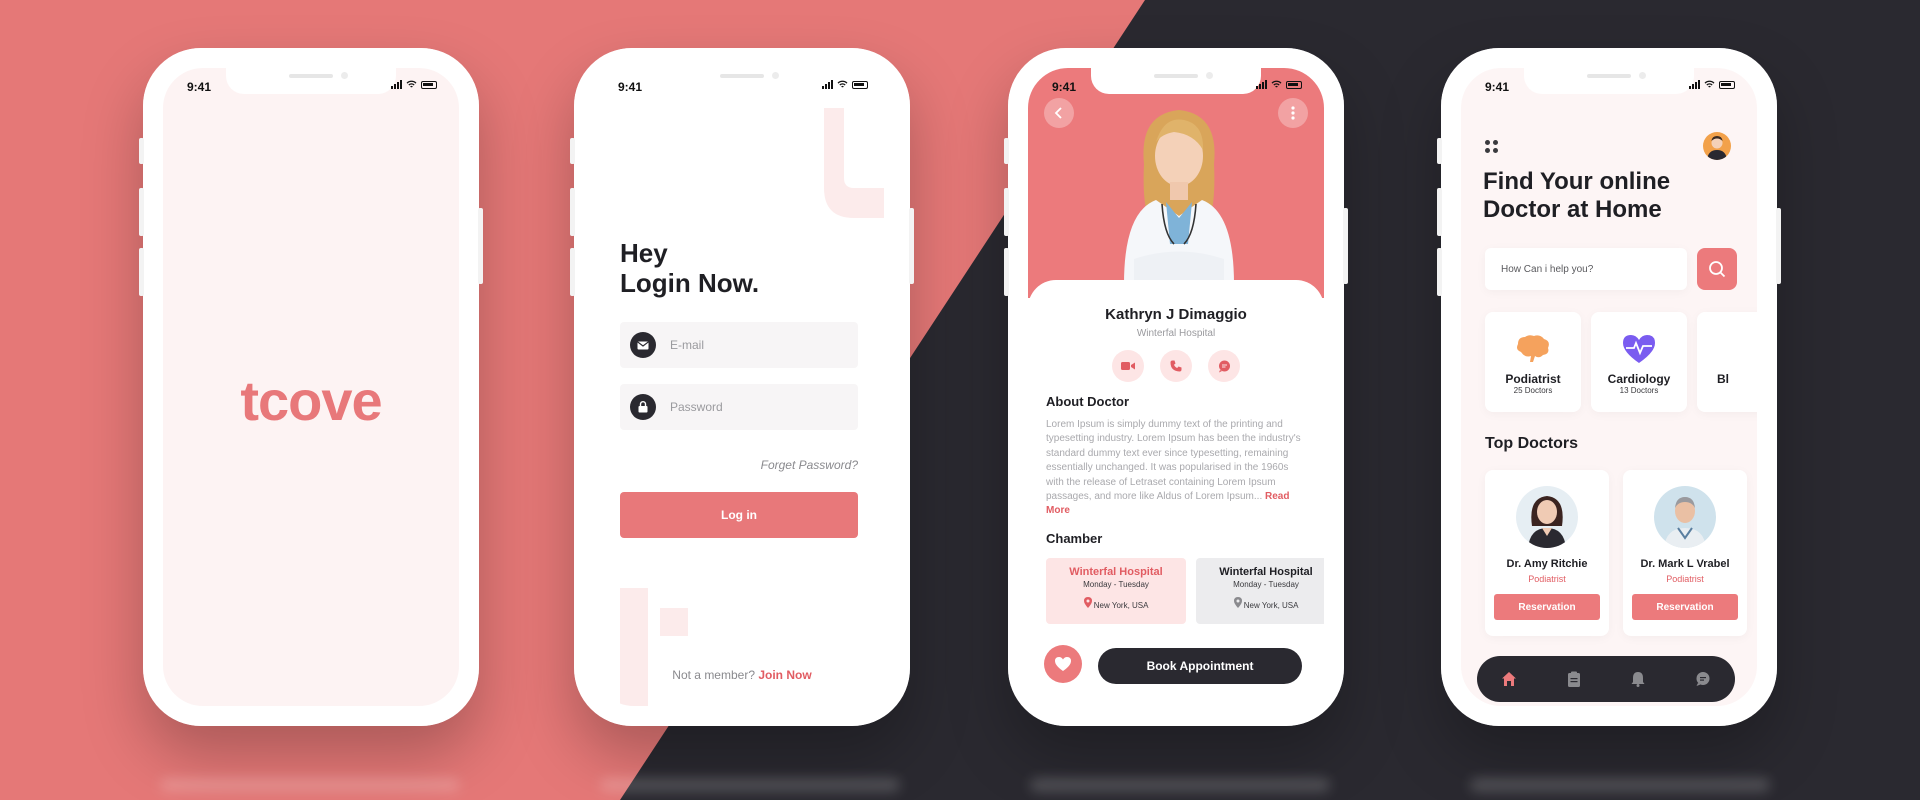 This screenshot has height=800, width=1920. I want to click on clipboard-icon, so click(1574, 679).